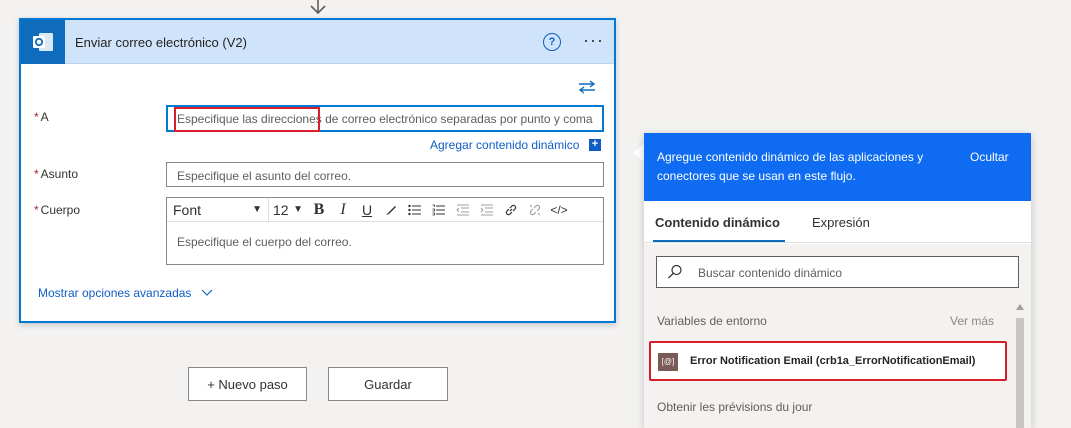 The image size is (1071, 428). Describe the element at coordinates (770, 273) in the screenshot. I see `search-placeholder: Buscar contenido dinámico` at that location.